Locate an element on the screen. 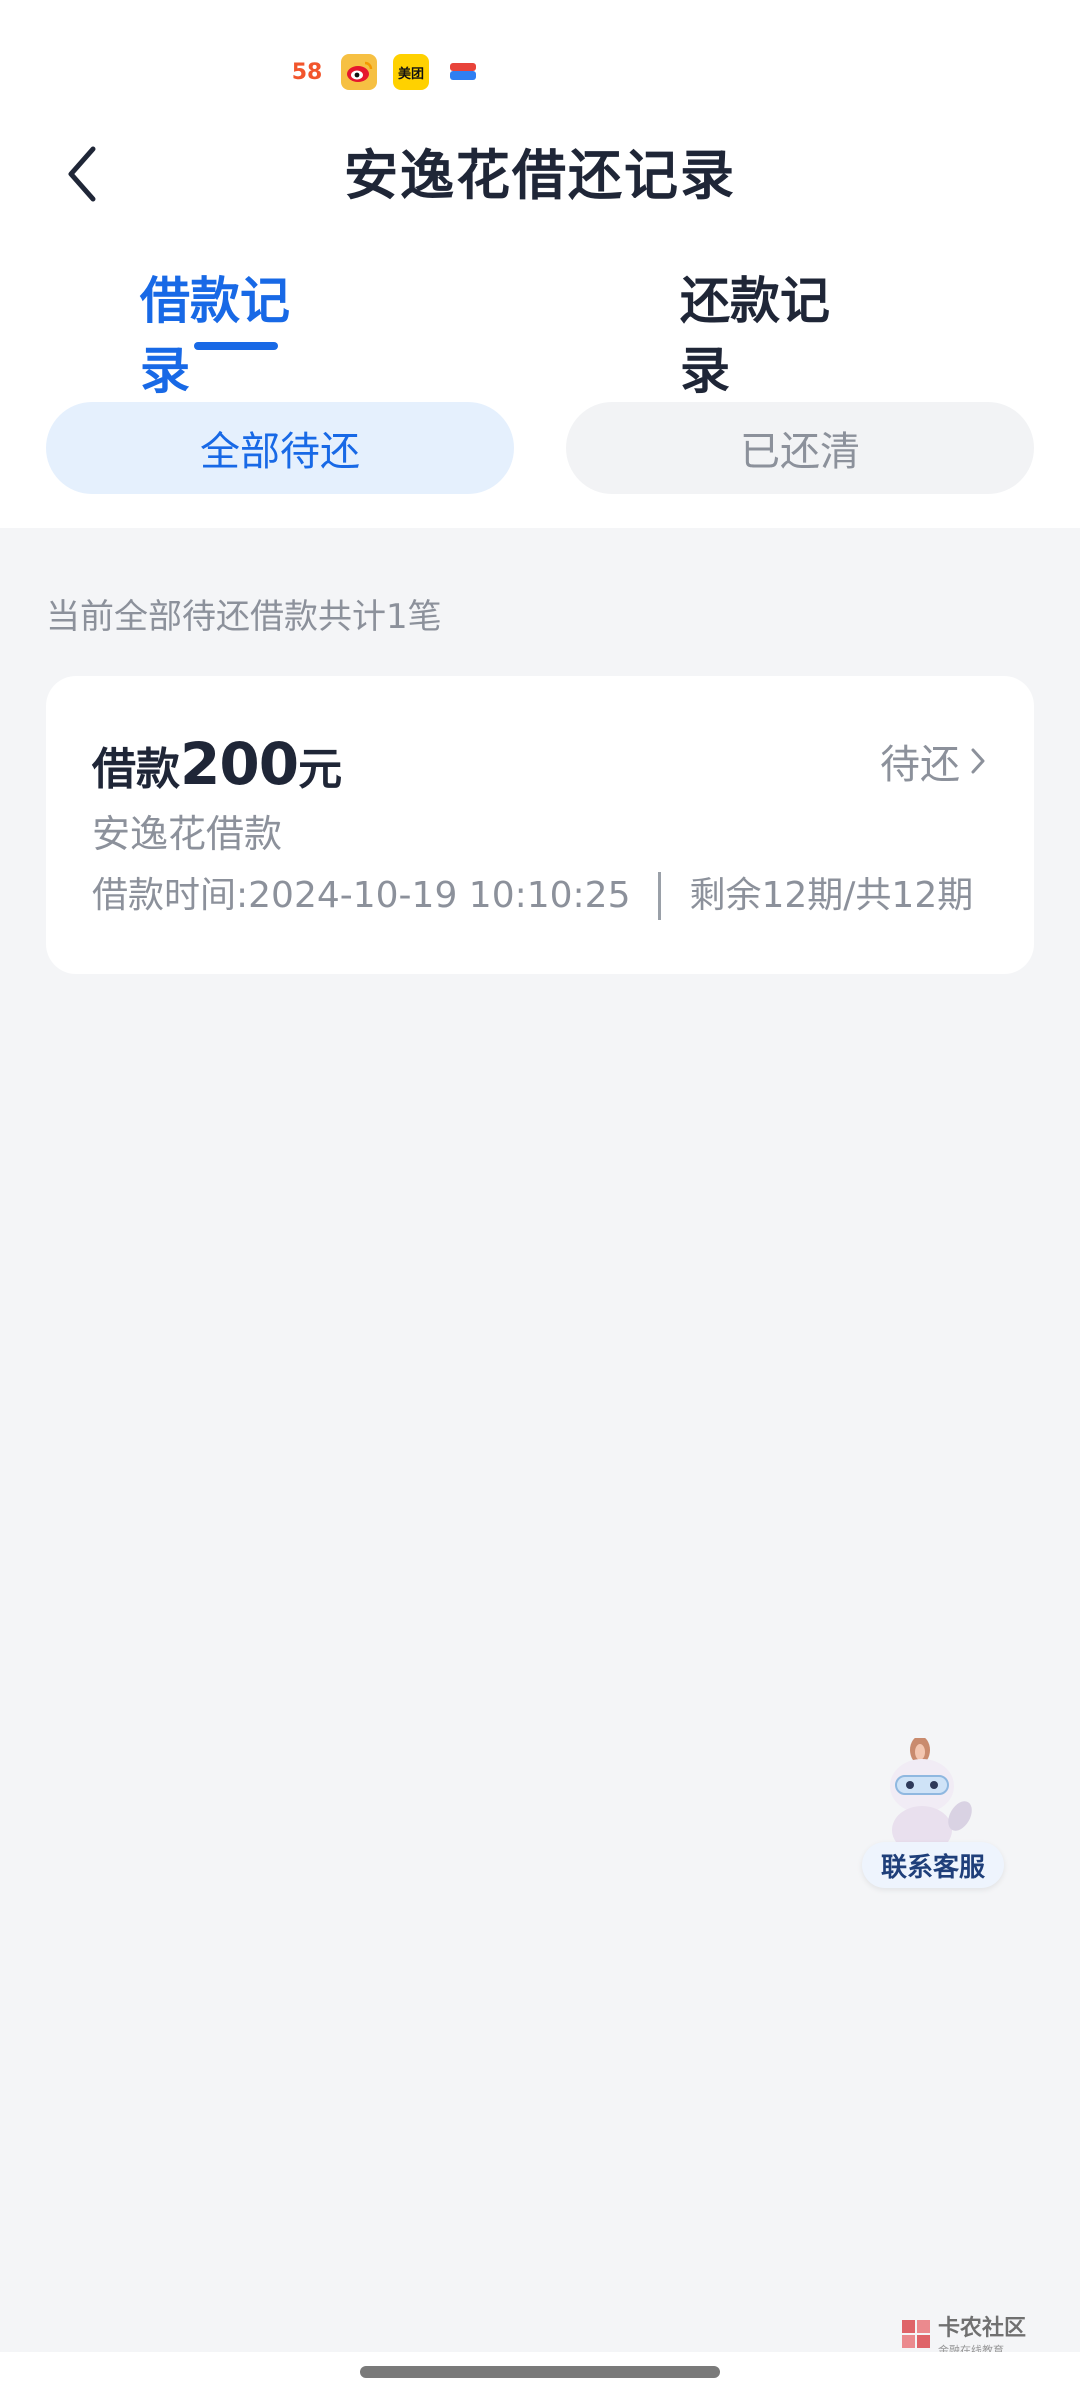  loan-meta: 借款时间:2024-10-19 10:10:25 剩余12期/共12期 is located at coordinates (532, 896).